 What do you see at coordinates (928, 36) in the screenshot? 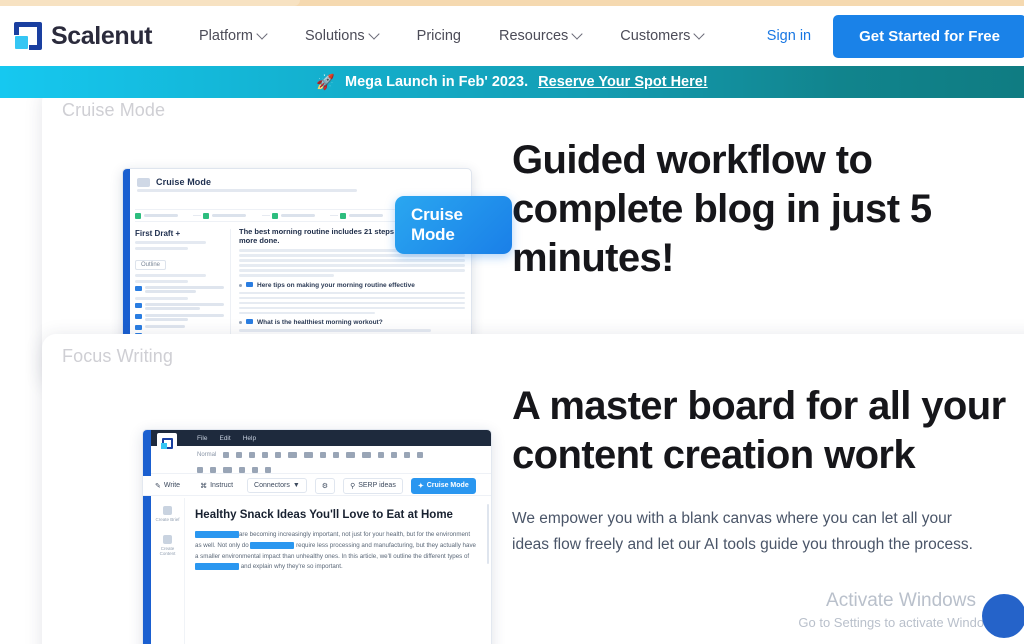
I see `get-started-button: Get Started for Free` at bounding box center [928, 36].